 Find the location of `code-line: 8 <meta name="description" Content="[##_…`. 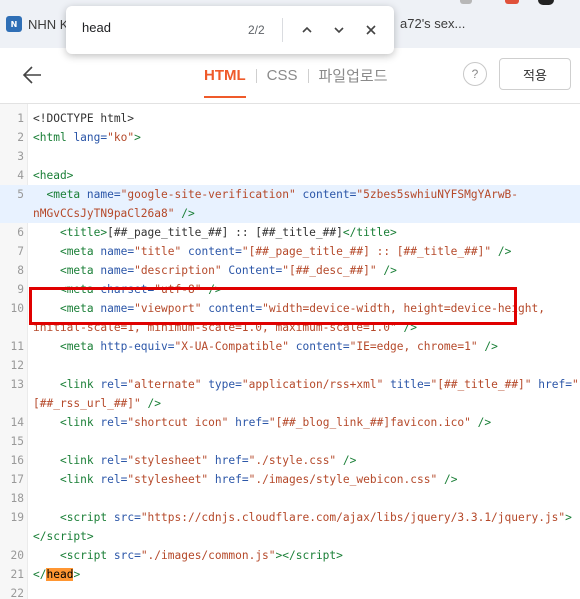

code-line: 8 <meta name="description" Content="[##_… is located at coordinates (290, 270).